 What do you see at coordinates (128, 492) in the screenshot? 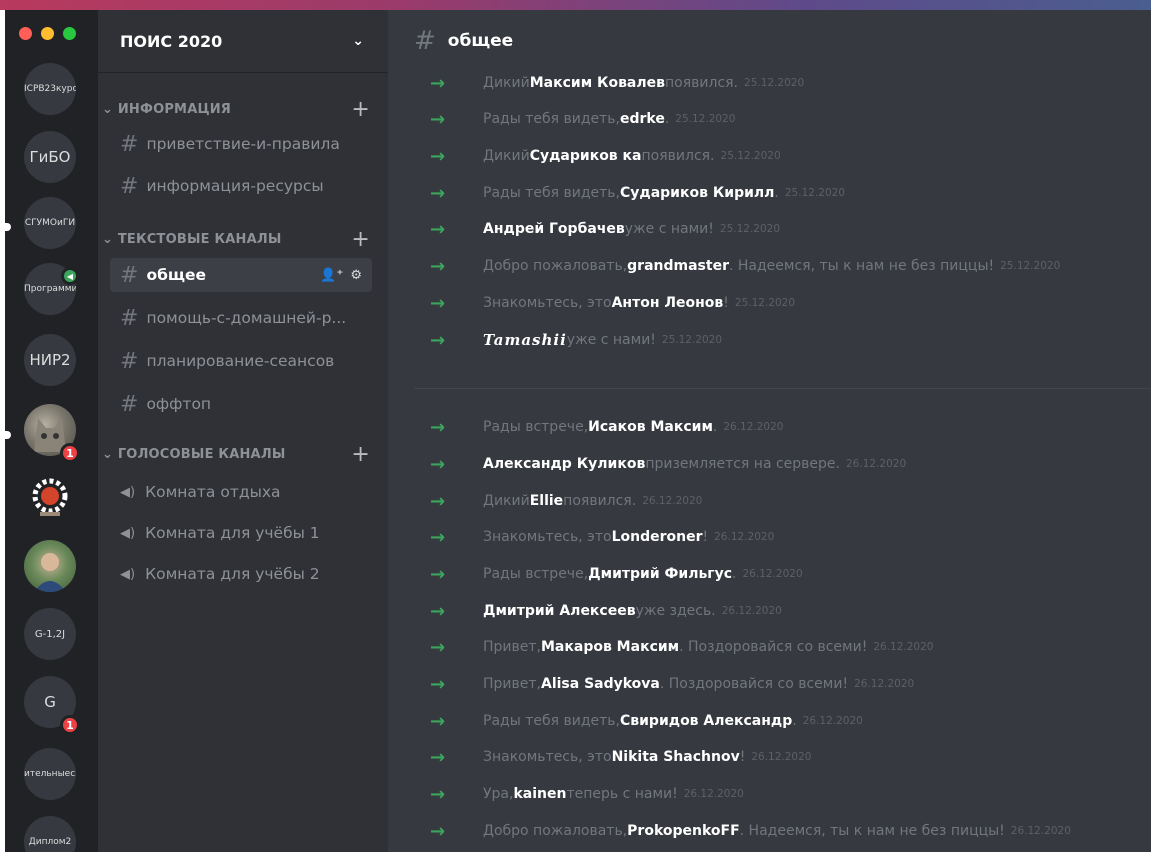
I see `speaker-icon: ◀)` at bounding box center [128, 492].